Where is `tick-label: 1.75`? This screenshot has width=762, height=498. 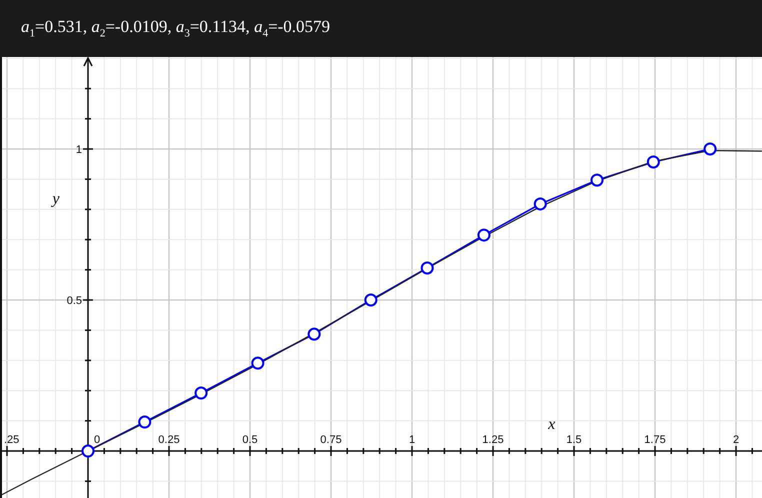
tick-label: 1.75 is located at coordinates (655, 440).